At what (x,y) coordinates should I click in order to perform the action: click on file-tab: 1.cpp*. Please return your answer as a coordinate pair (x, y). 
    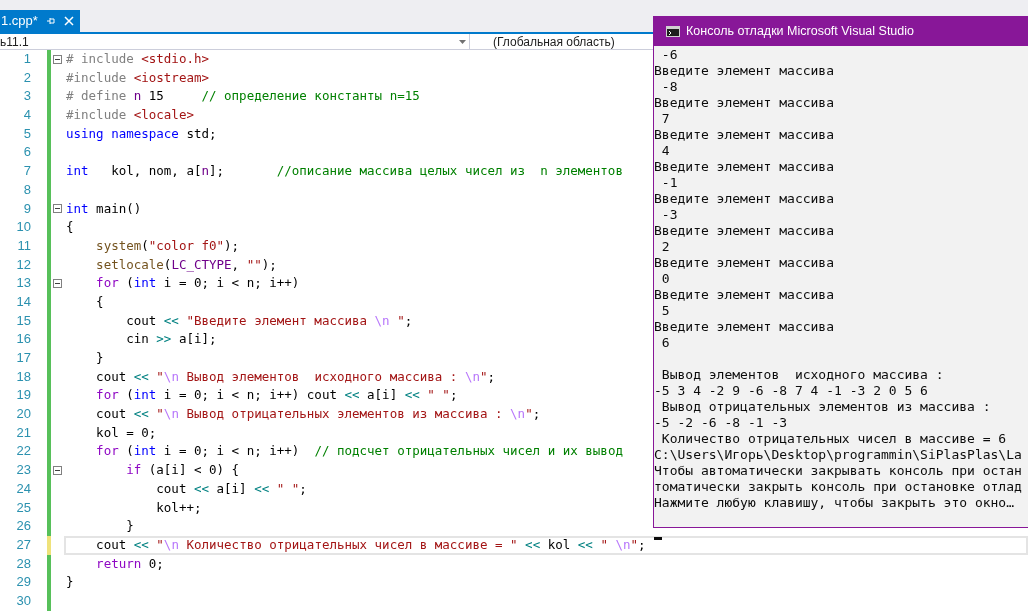
    Looking at the image, I should click on (40, 21).